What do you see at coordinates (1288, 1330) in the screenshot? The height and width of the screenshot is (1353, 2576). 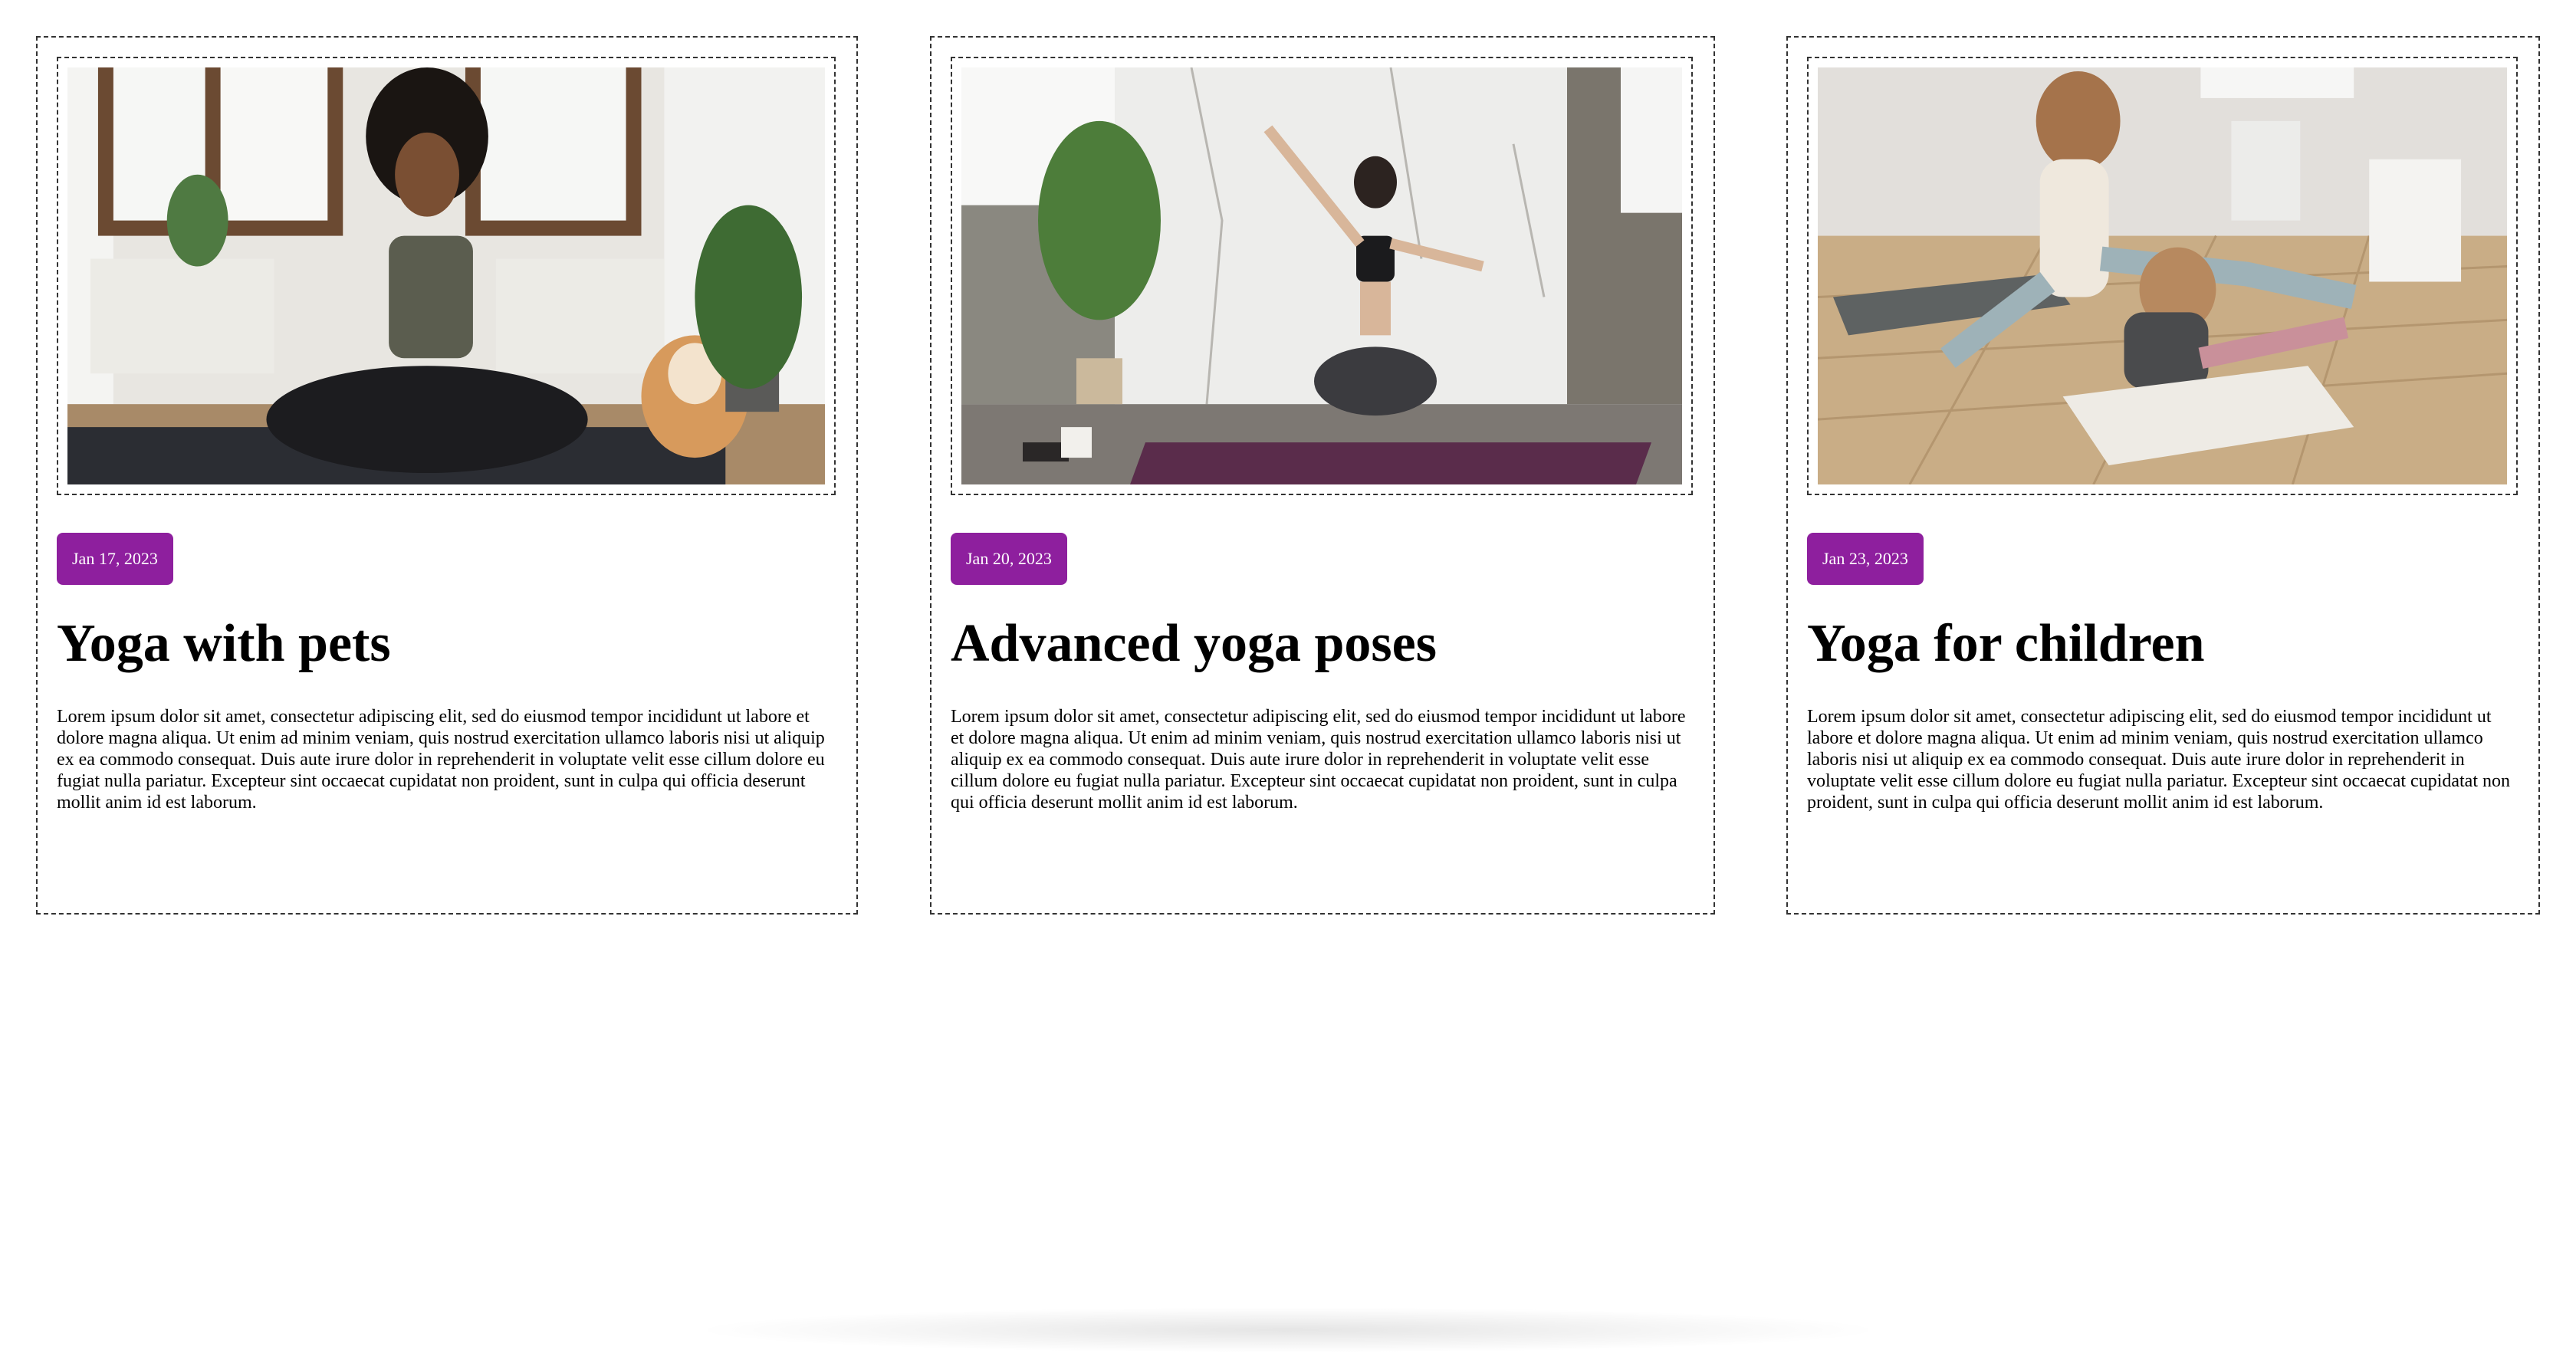 I see `bottom-shadow` at bounding box center [1288, 1330].